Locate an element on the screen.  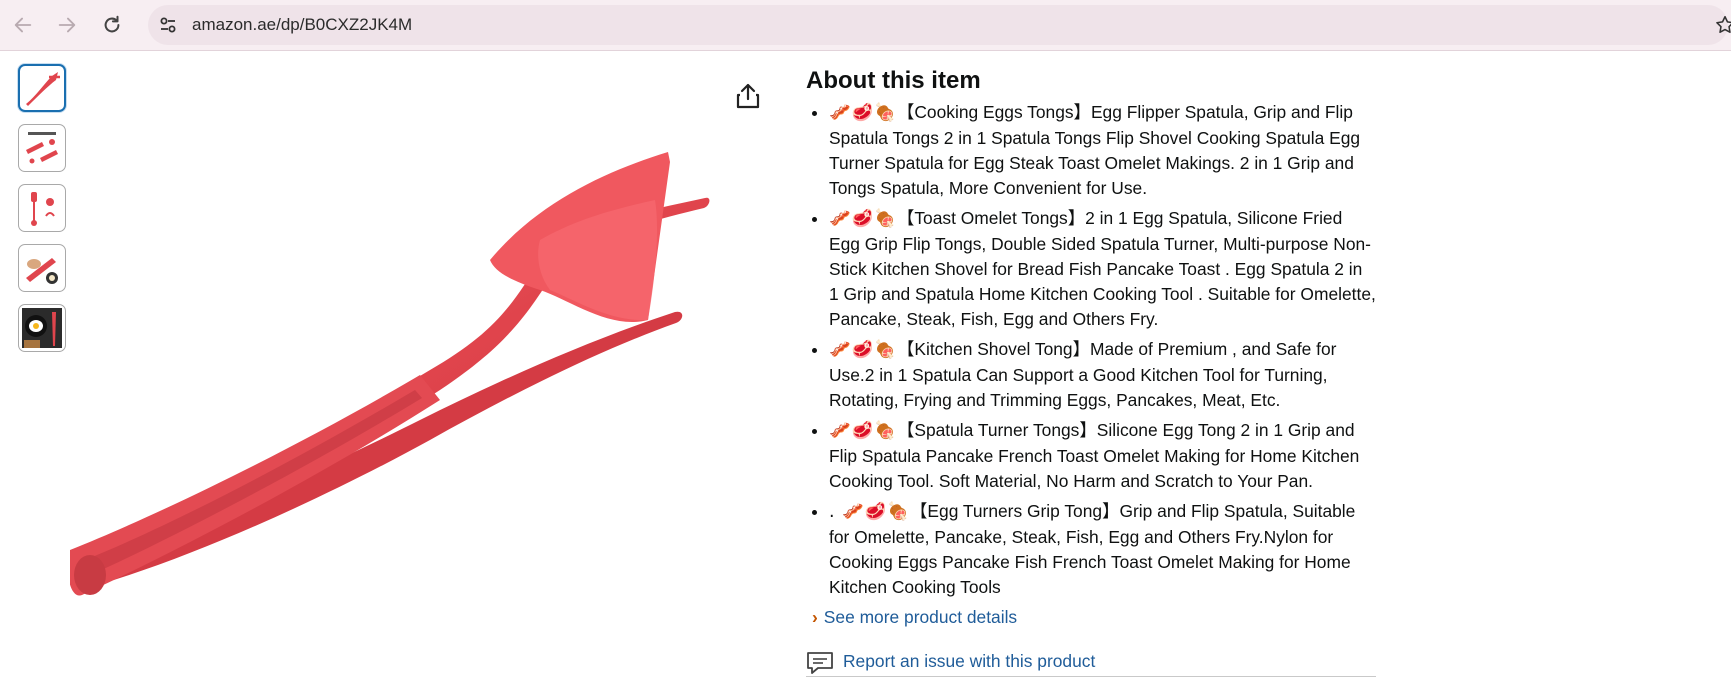
tune-icon is located at coordinates (168, 25).